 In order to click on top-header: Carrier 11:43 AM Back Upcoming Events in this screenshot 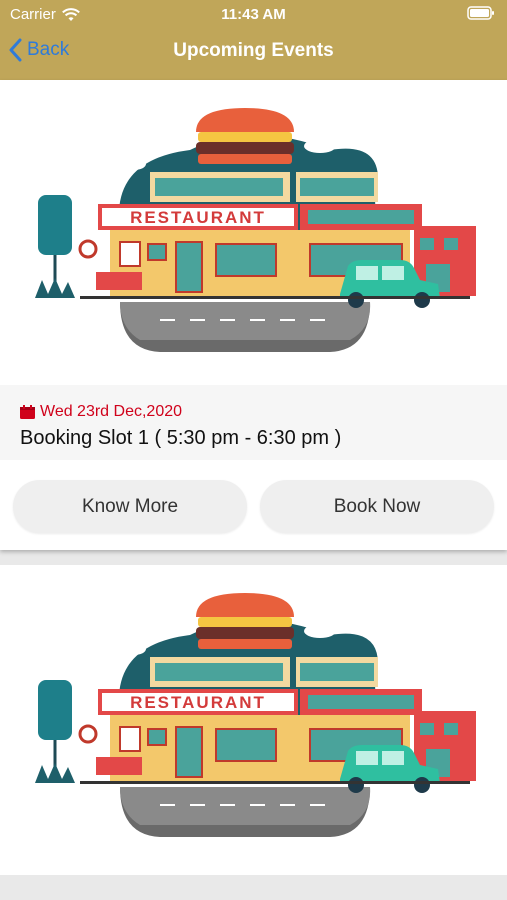, I will do `click(253, 40)`.